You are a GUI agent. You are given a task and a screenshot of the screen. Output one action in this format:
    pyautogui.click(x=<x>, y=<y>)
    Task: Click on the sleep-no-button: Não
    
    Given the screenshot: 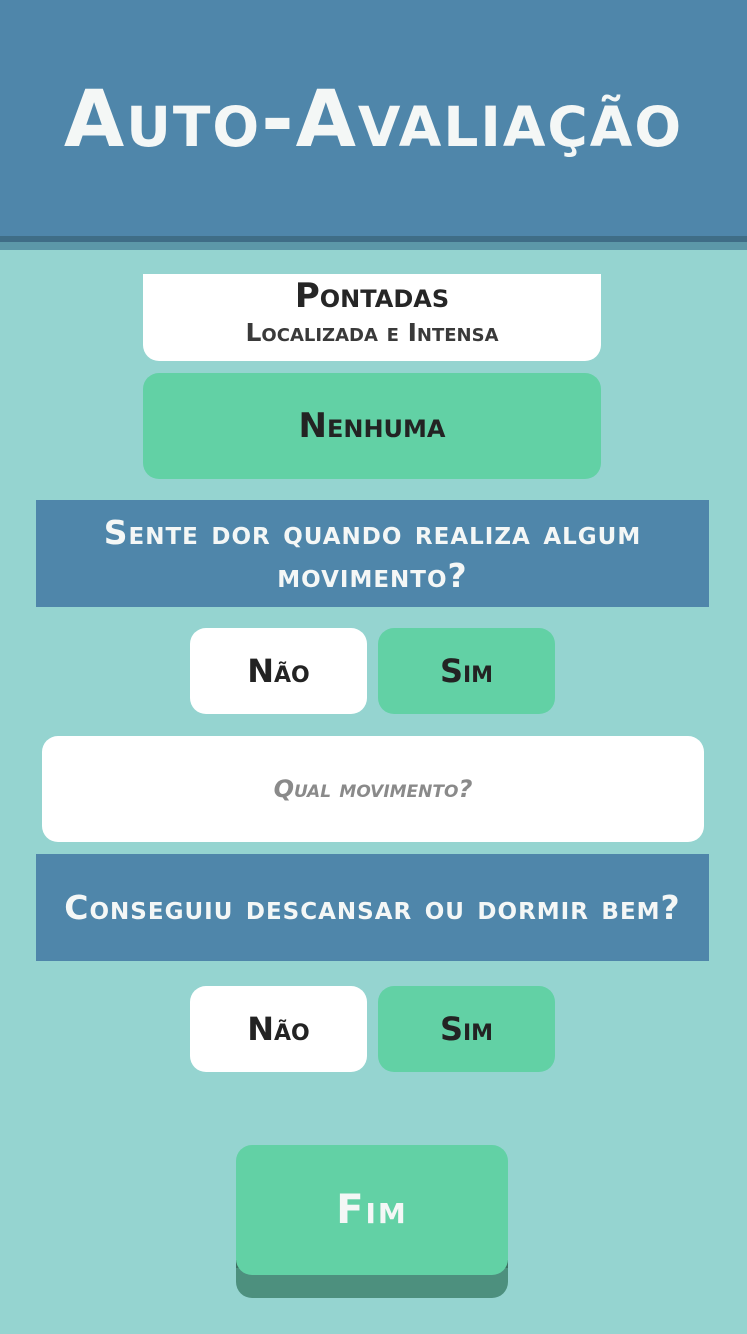 What is the action you would take?
    pyautogui.click(x=278, y=1029)
    